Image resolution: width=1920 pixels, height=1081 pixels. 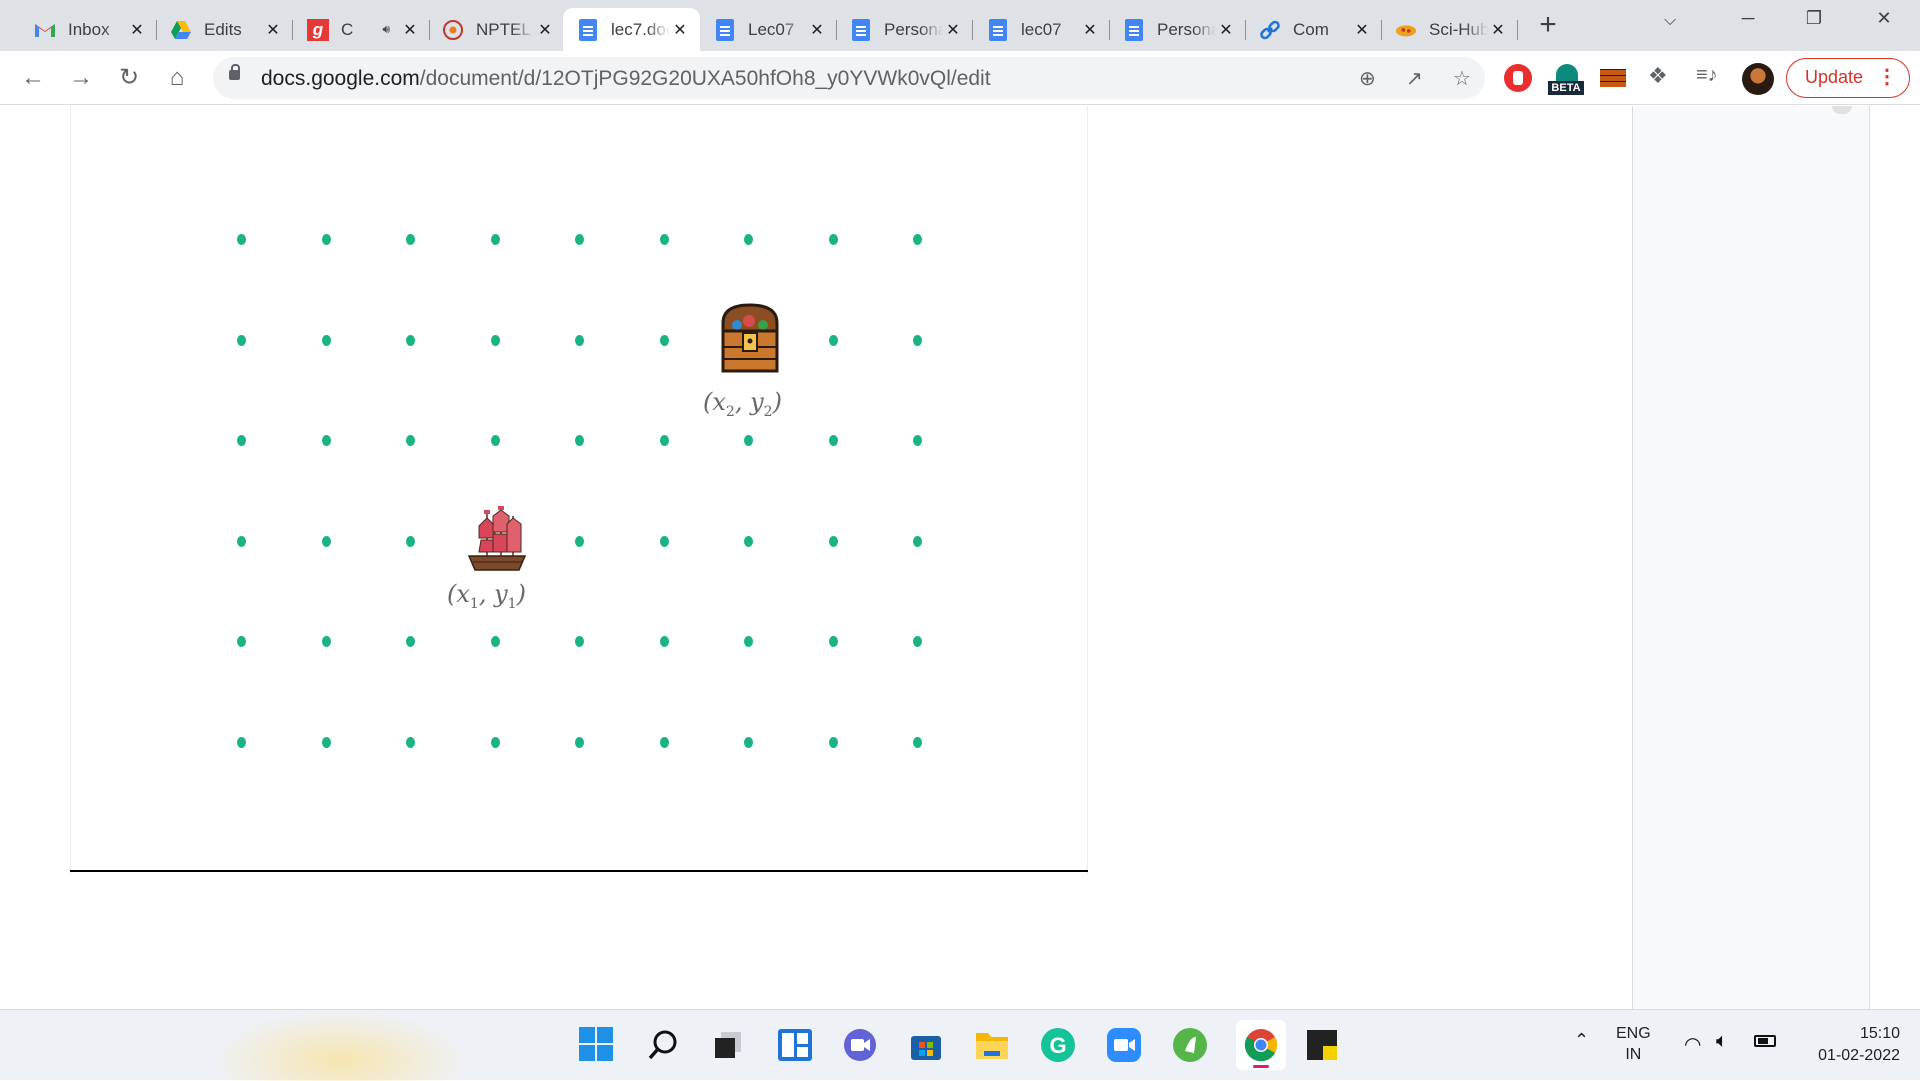 What do you see at coordinates (1633, 1044) in the screenshot?
I see `language-indicator: ENG IN` at bounding box center [1633, 1044].